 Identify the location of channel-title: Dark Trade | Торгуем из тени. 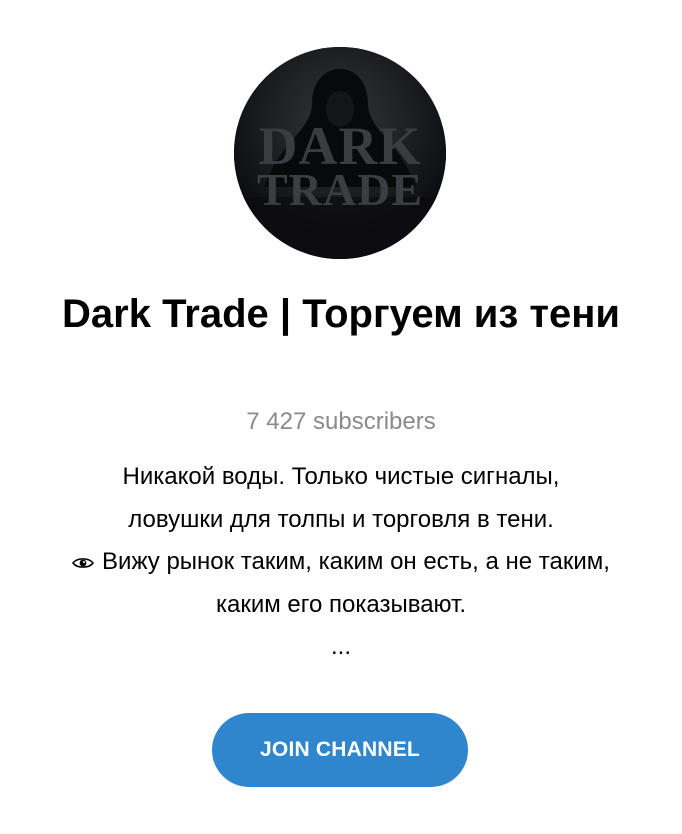
(341, 314).